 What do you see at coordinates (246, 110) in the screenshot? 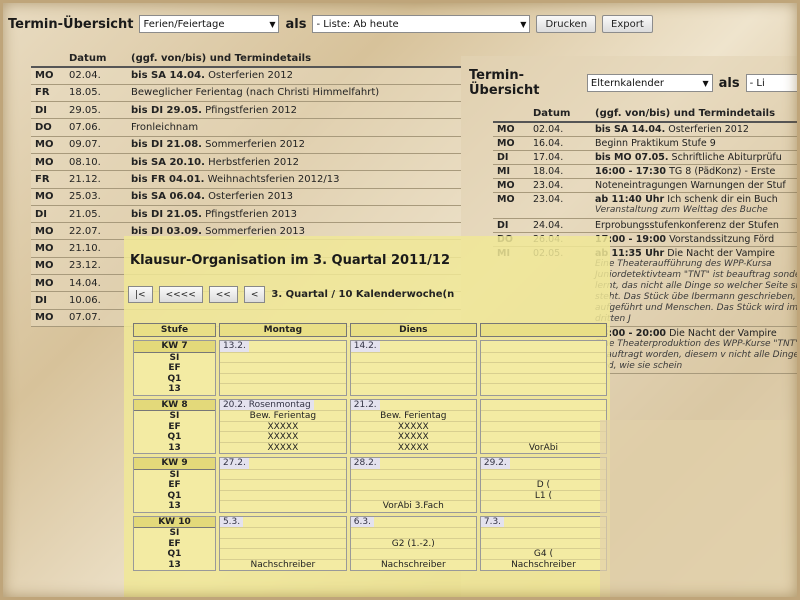
I see `table-row: DI 29.05. bis DI 29.05. Pfingstferien 2012` at bounding box center [246, 110].